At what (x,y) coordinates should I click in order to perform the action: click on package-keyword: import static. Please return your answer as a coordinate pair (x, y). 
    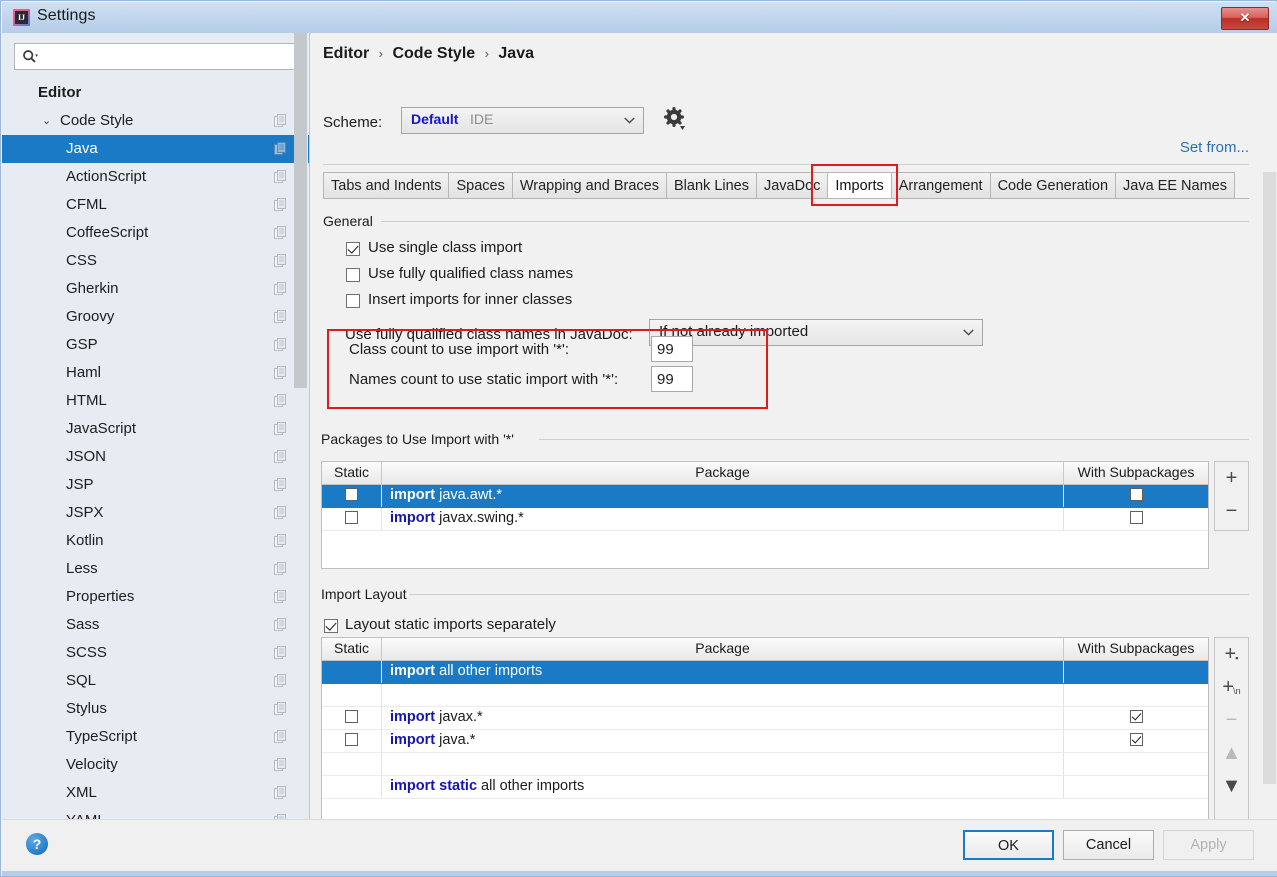
    Looking at the image, I should click on (434, 786).